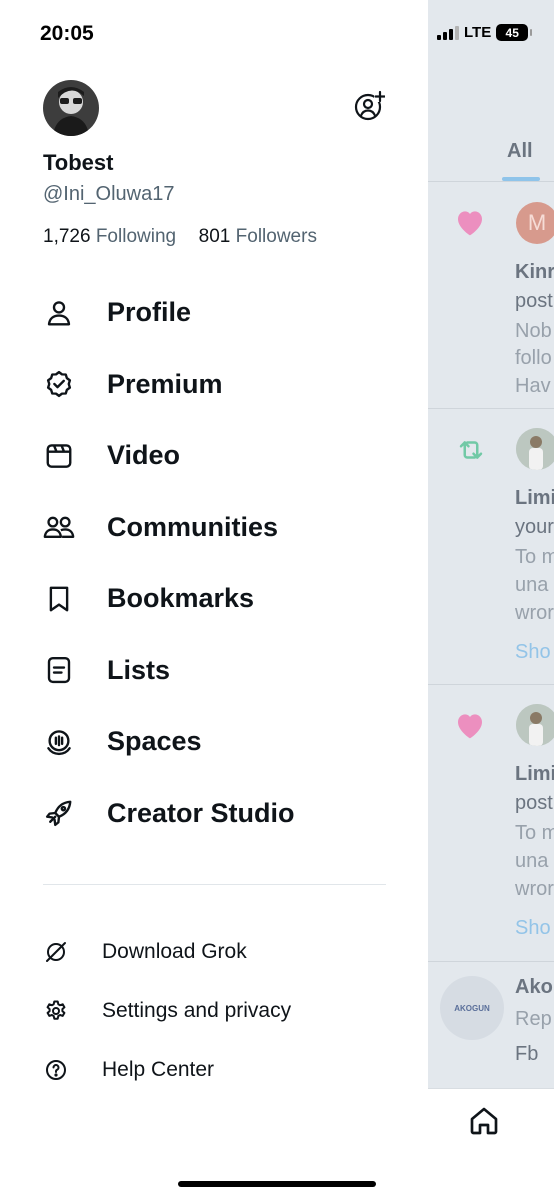 This screenshot has width=554, height=1199. I want to click on followers-label: Followers, so click(276, 236).